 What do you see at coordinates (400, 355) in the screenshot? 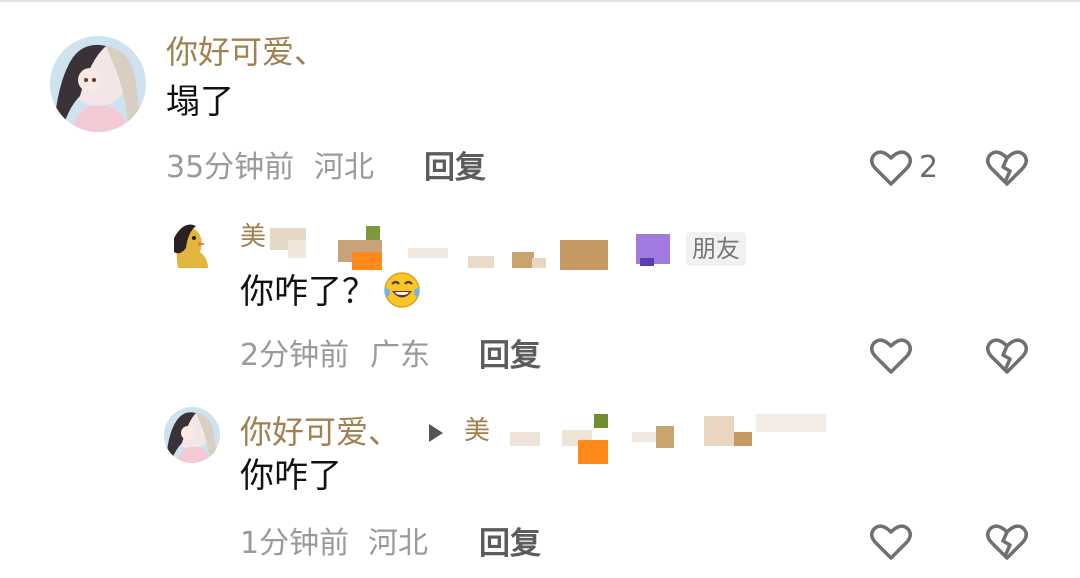
I see `comment-location: 广东` at bounding box center [400, 355].